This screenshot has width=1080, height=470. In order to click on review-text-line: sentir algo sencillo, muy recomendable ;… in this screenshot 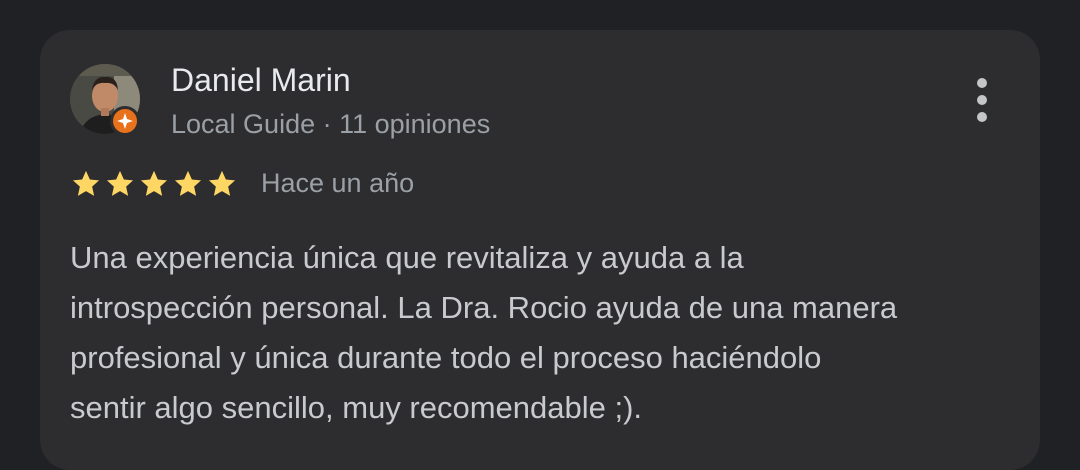, I will do `click(356, 407)`.